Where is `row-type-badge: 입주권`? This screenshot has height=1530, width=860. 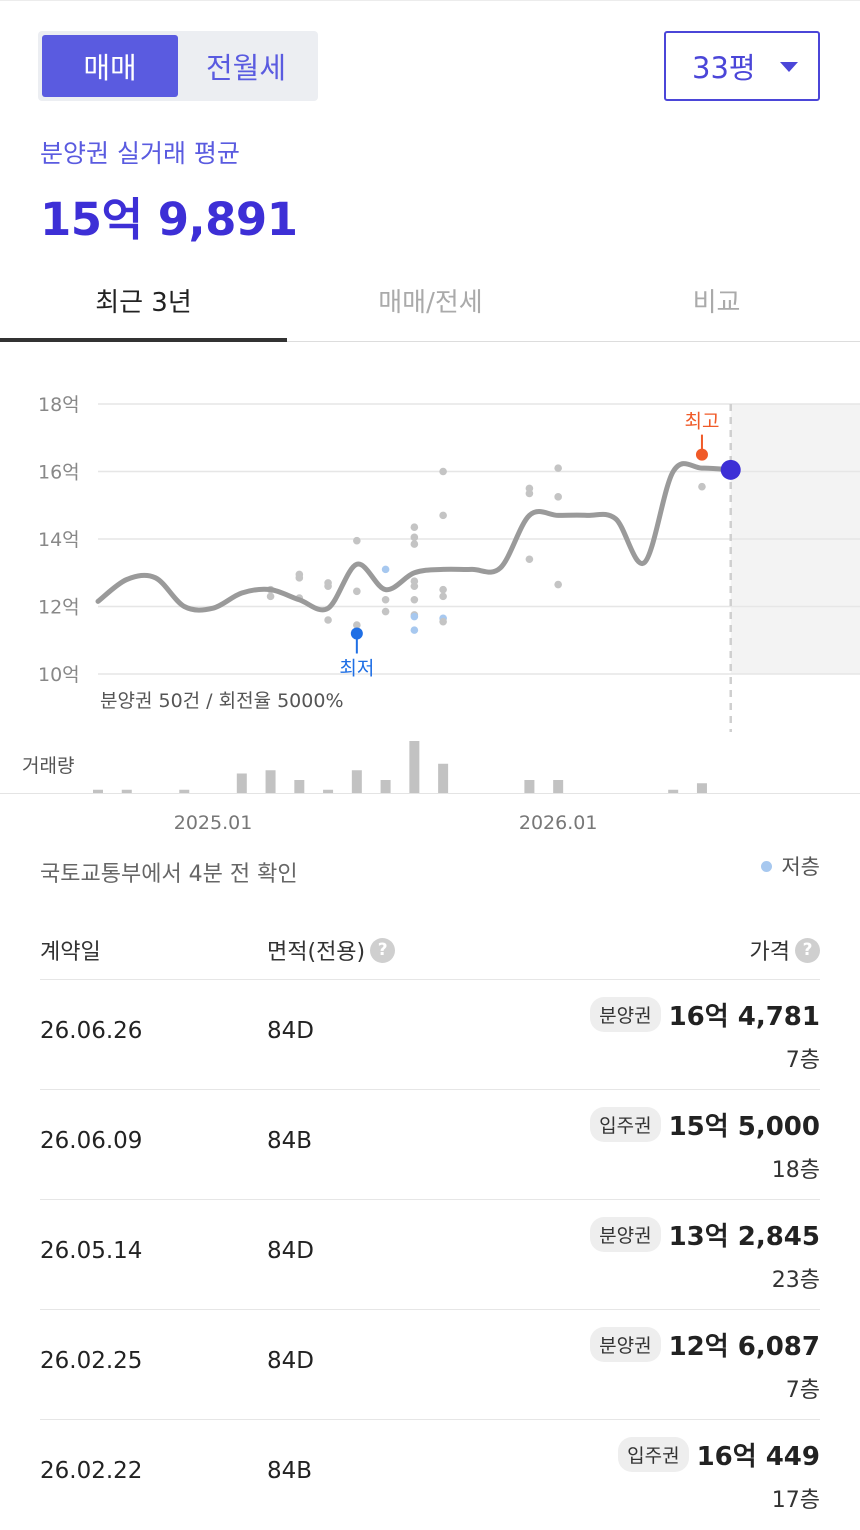 row-type-badge: 입주권 is located at coordinates (625, 1124).